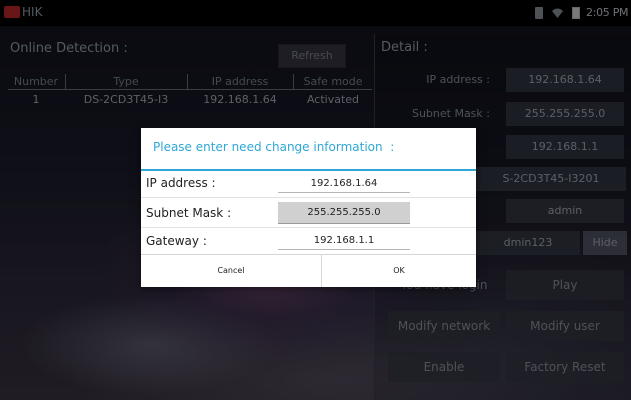  What do you see at coordinates (344, 213) in the screenshot?
I see `subnet-mask-field` at bounding box center [344, 213].